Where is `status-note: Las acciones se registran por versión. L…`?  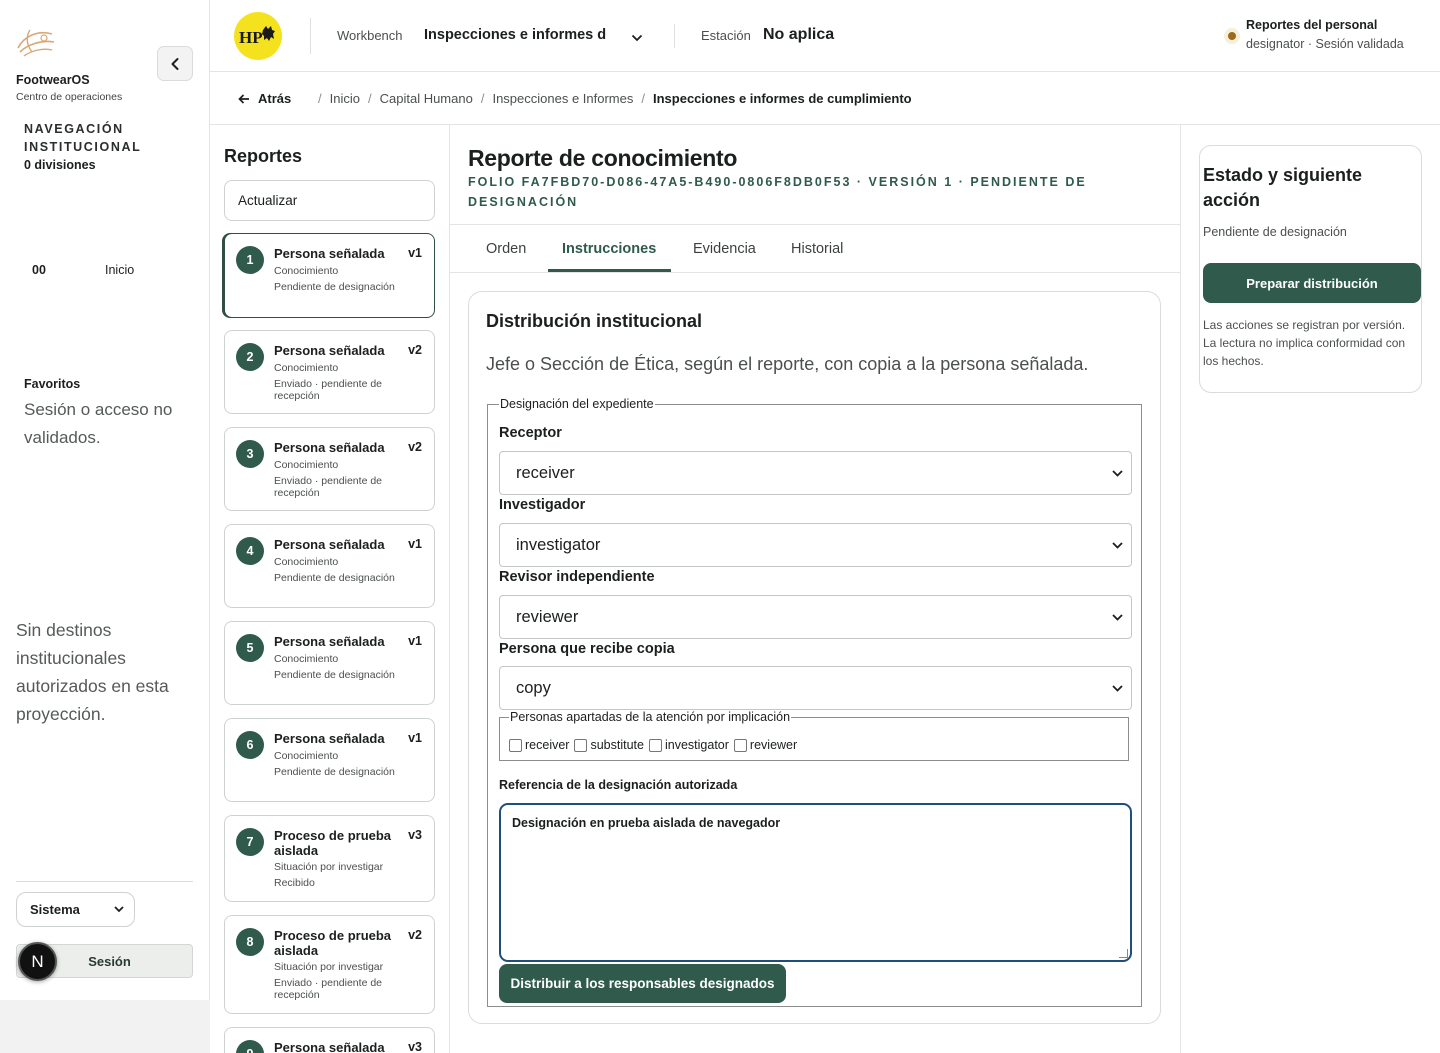 status-note: Las acciones se registran por versión. L… is located at coordinates (1304, 343).